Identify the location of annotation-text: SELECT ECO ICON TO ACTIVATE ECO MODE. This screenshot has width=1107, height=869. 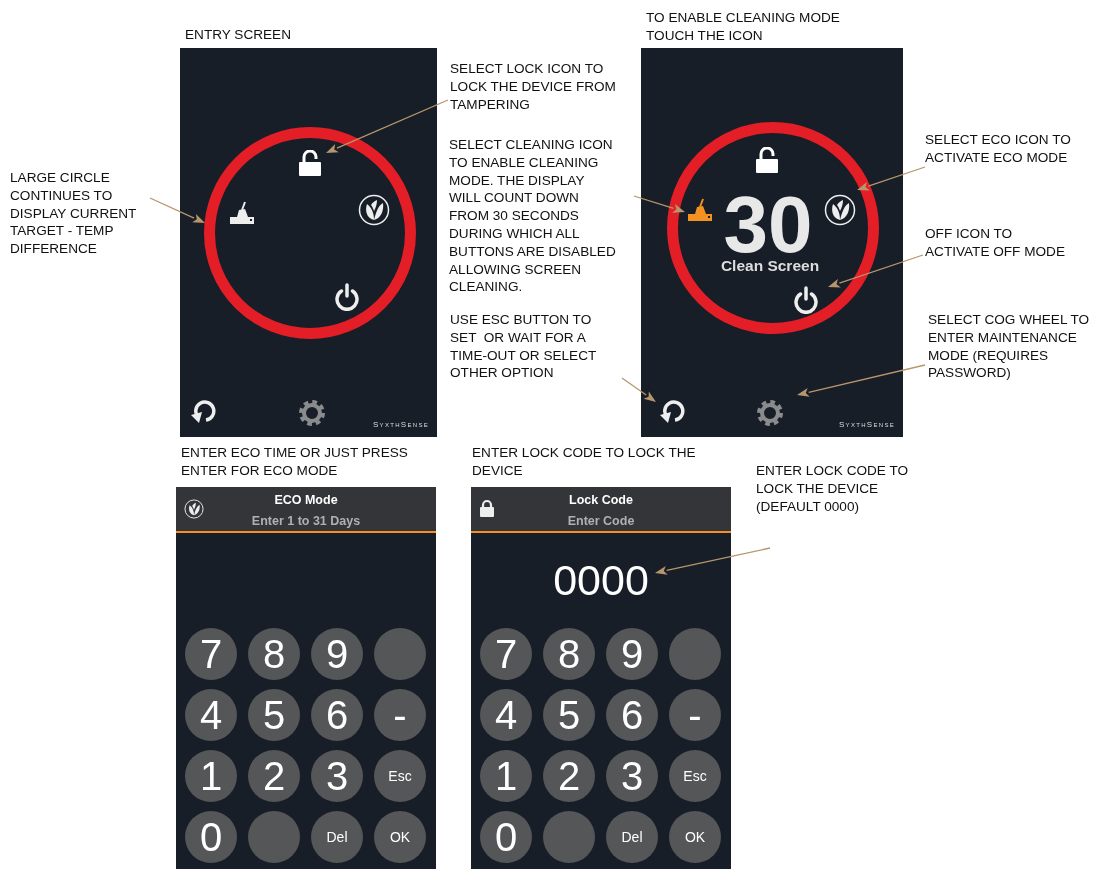
(998, 149).